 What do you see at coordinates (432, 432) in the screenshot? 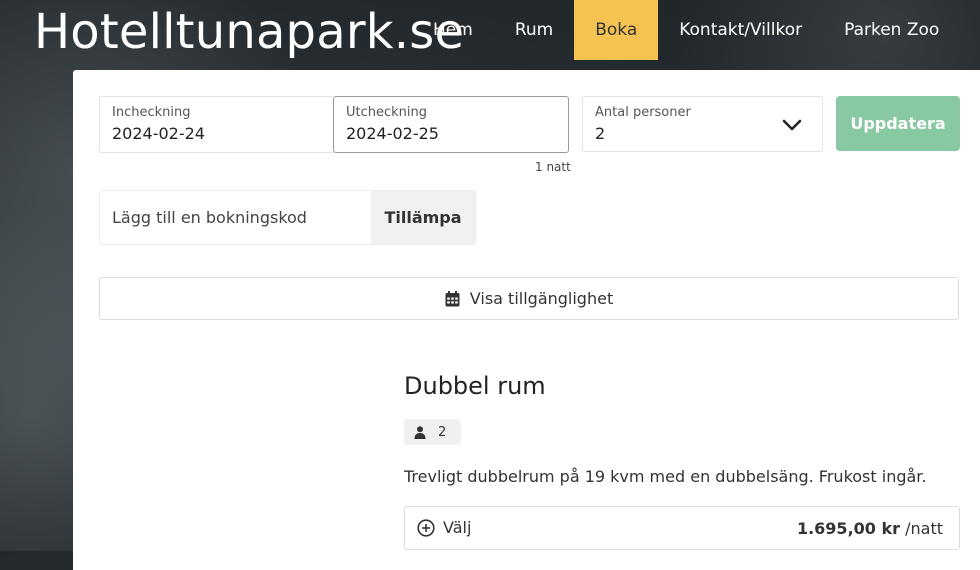
I see `capacity-badge: 2` at bounding box center [432, 432].